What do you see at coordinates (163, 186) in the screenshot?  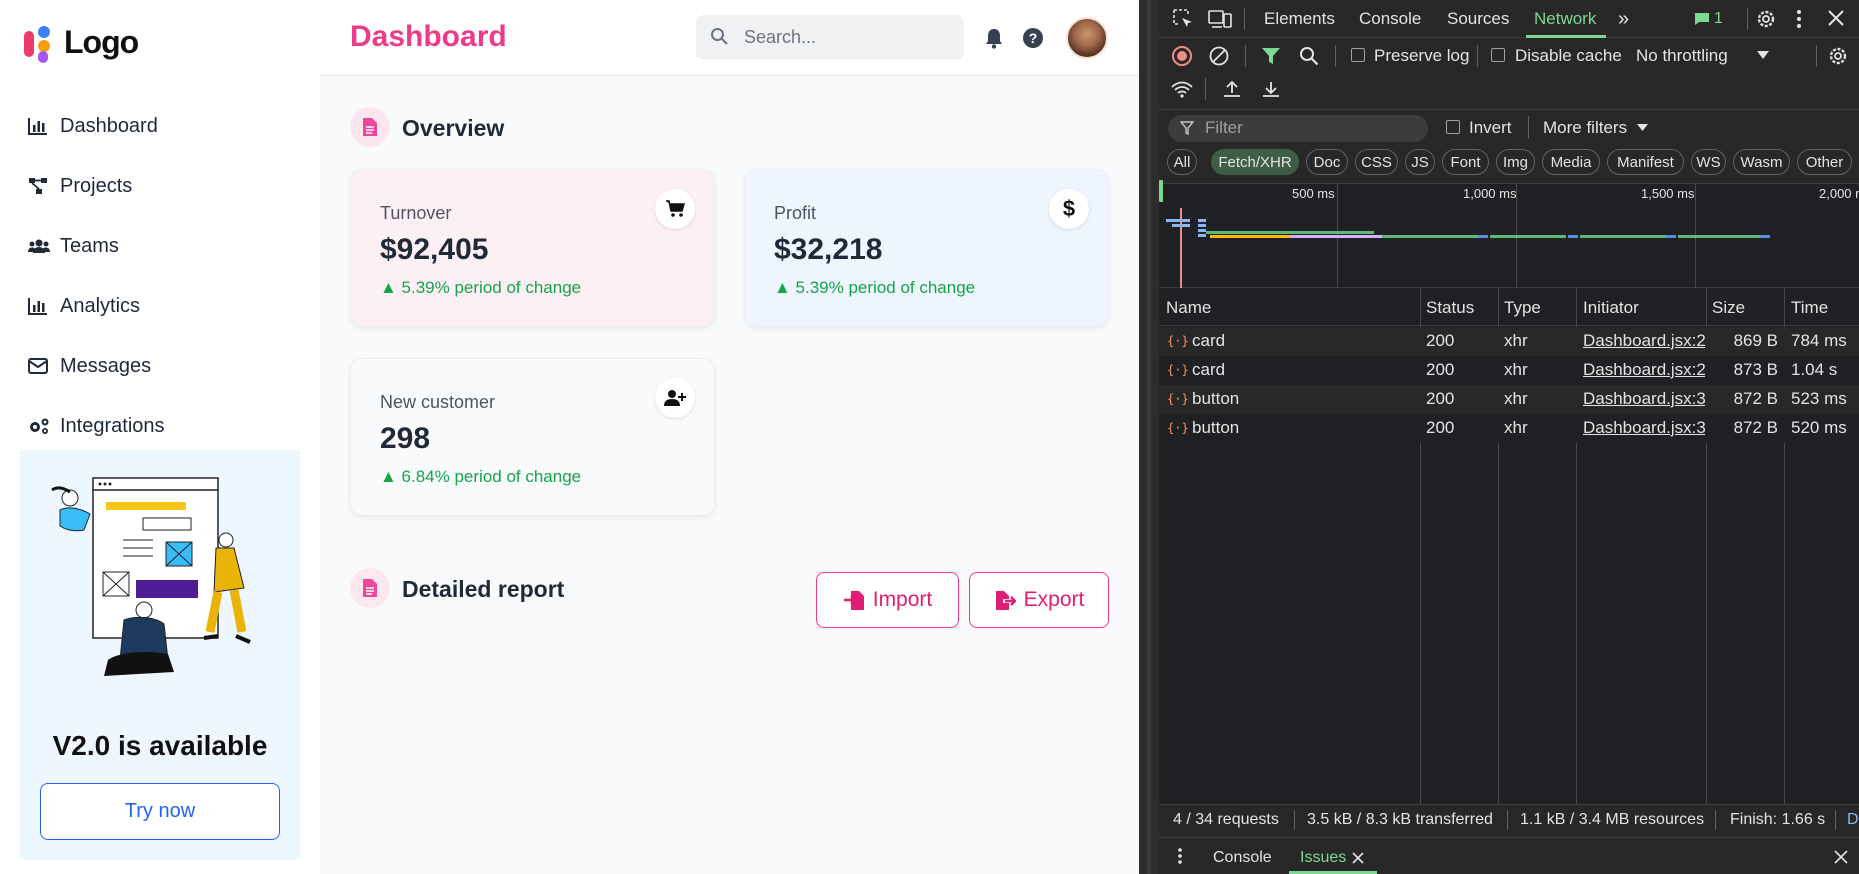 I see `sidebar-item-projects: Projects` at bounding box center [163, 186].